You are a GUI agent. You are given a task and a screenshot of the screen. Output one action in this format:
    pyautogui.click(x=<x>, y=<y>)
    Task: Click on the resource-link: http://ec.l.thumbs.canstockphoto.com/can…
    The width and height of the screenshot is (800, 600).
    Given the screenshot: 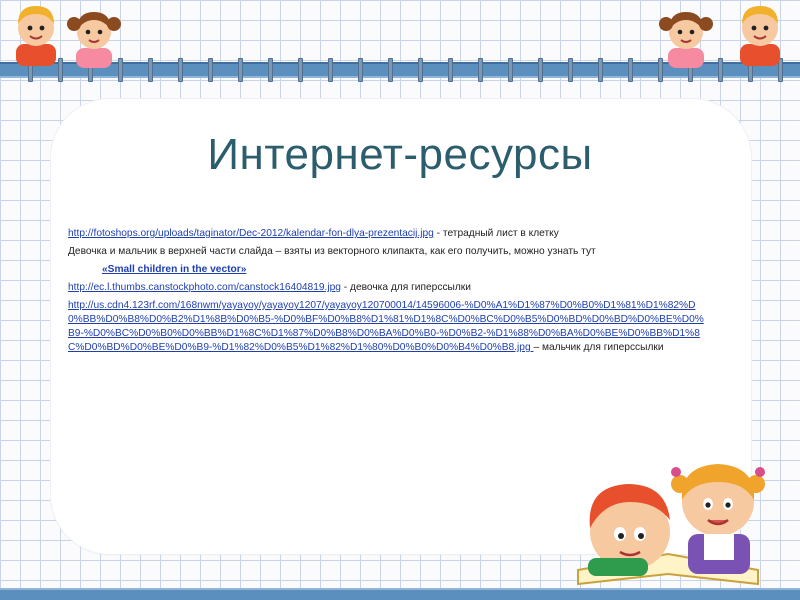 What is the action you would take?
    pyautogui.click(x=204, y=287)
    